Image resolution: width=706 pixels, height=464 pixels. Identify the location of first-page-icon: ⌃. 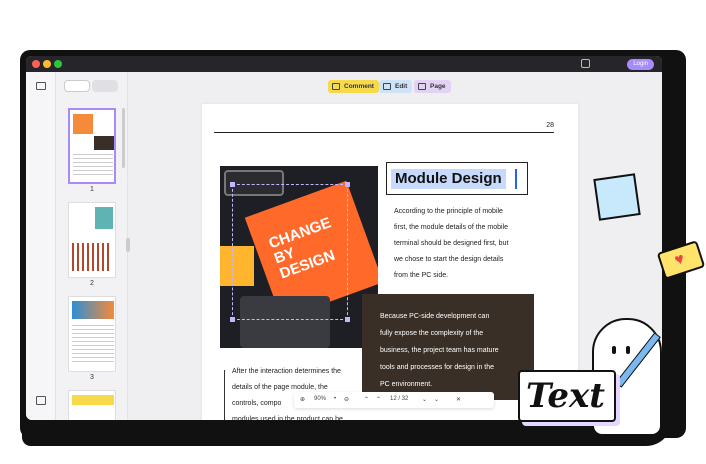
(366, 399).